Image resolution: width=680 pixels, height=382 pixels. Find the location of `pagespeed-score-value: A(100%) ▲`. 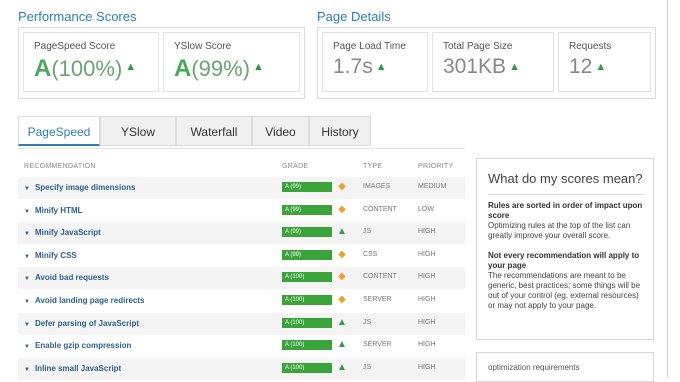

pagespeed-score-value: A(100%) ▲ is located at coordinates (85, 69).